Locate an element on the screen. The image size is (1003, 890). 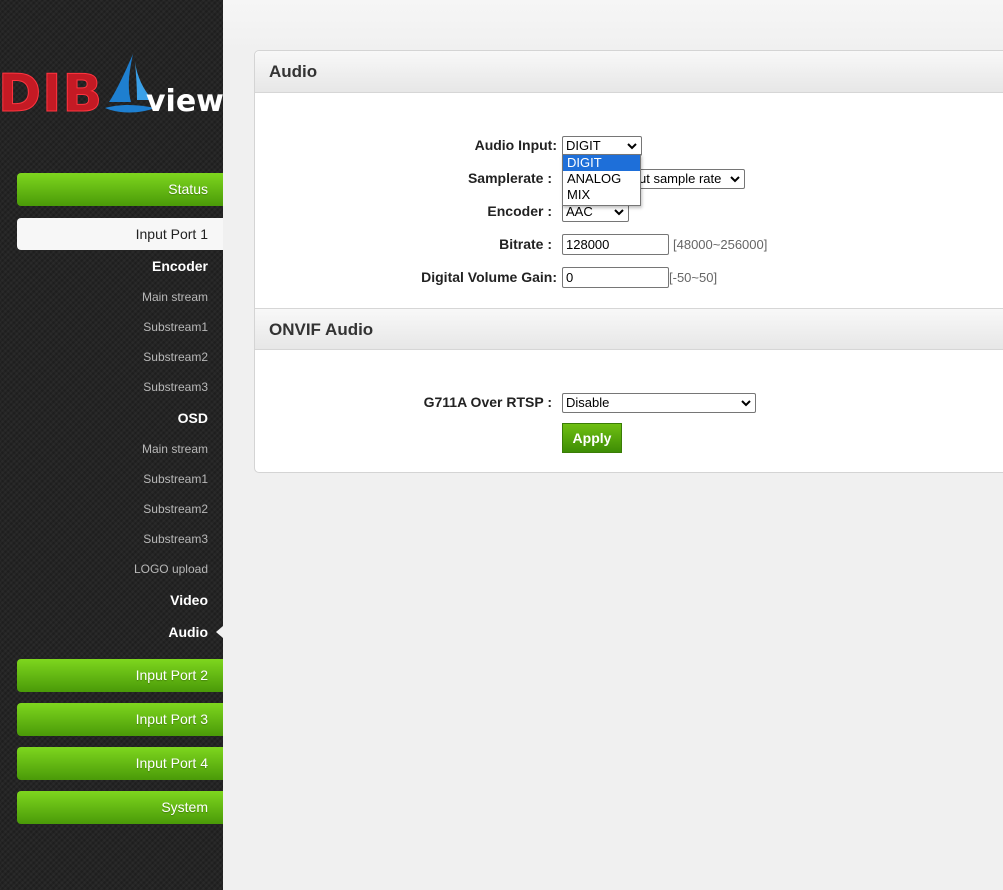
bitrate-input: 128000 is located at coordinates (615, 244).